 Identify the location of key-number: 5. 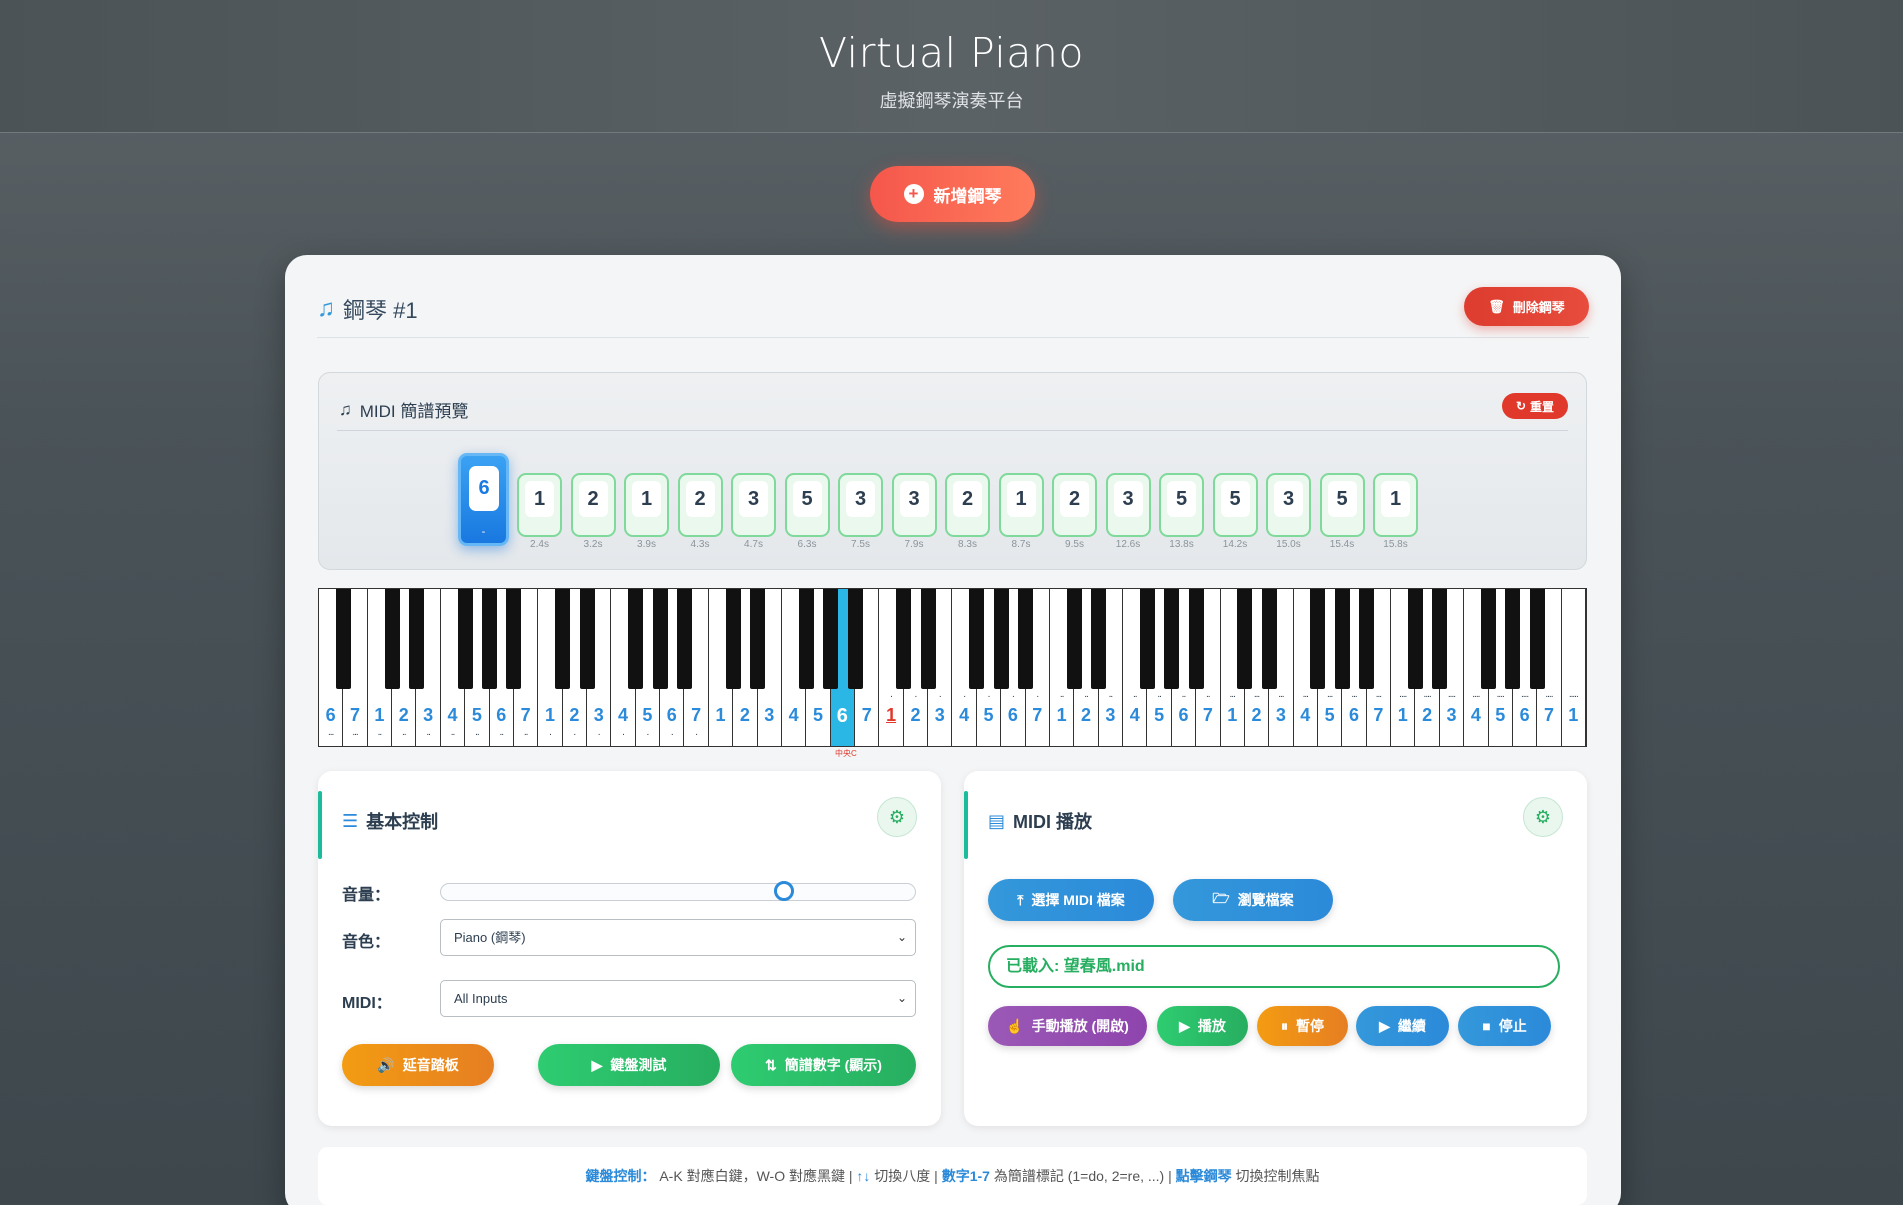
(1159, 715).